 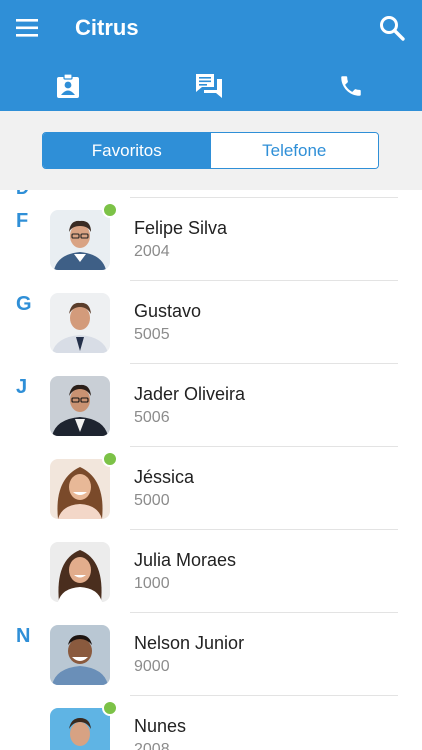 What do you see at coordinates (190, 394) in the screenshot?
I see `contact-name: Jader Oliveira` at bounding box center [190, 394].